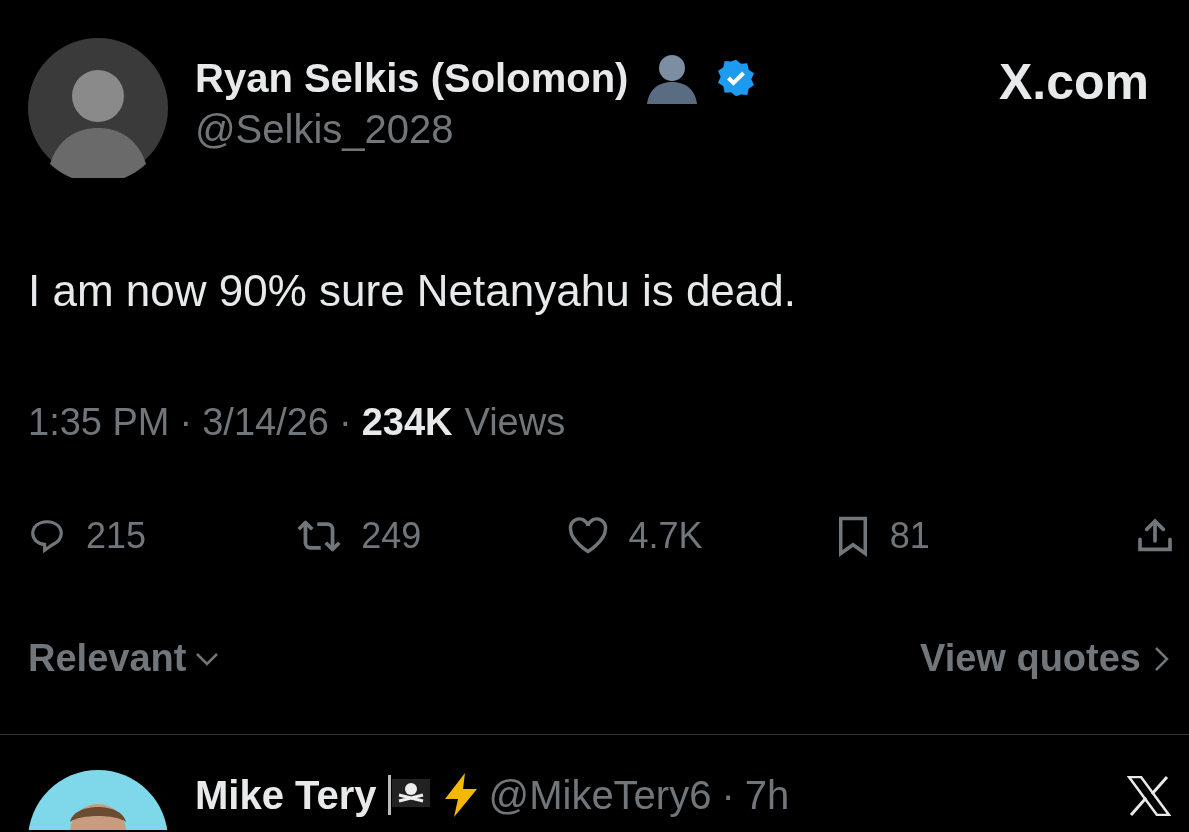 The image size is (1189, 832). Describe the element at coordinates (99, 422) in the screenshot. I see `post-time: 1:35 PM` at that location.